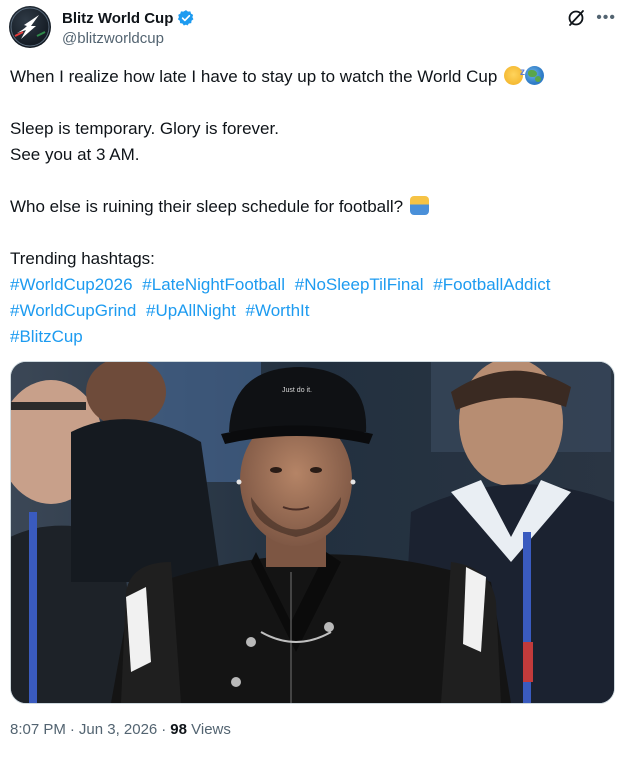 The width and height of the screenshot is (634, 762). I want to click on hashtag-link: #FootballAddict, so click(491, 284).